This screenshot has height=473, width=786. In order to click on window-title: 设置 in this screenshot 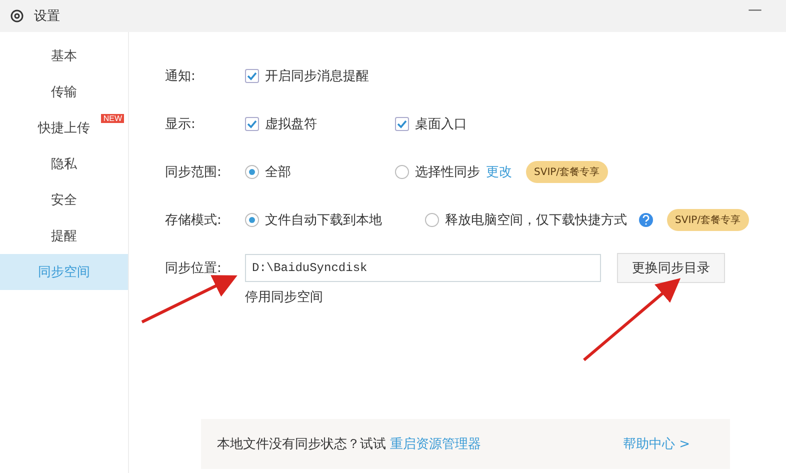, I will do `click(47, 16)`.